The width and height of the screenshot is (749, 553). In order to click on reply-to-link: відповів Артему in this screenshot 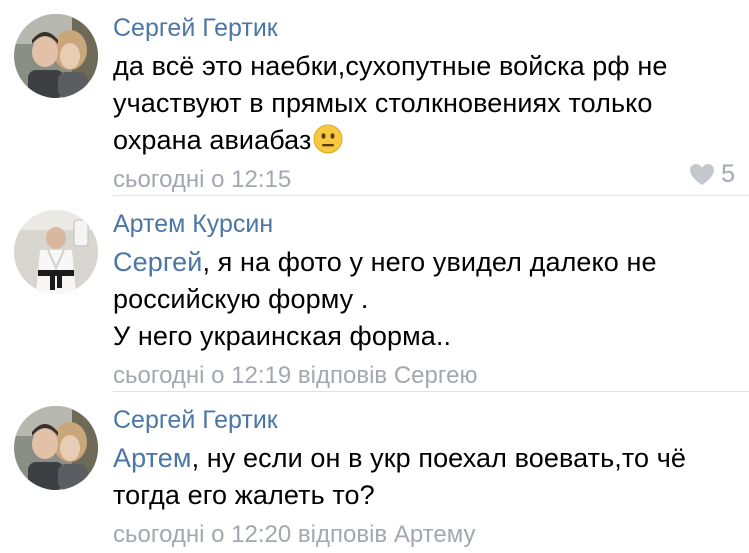, I will do `click(387, 534)`.